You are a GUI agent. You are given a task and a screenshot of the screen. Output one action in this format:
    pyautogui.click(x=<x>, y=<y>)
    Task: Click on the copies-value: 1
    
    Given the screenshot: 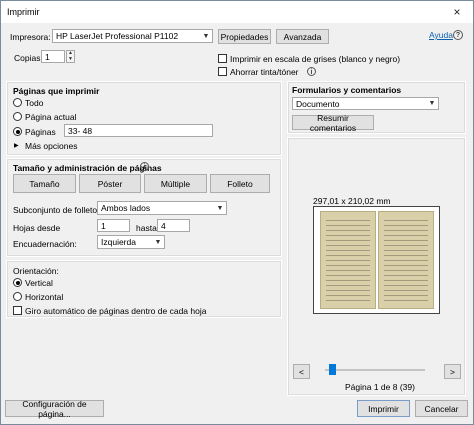 What is the action you would take?
    pyautogui.click(x=47, y=56)
    